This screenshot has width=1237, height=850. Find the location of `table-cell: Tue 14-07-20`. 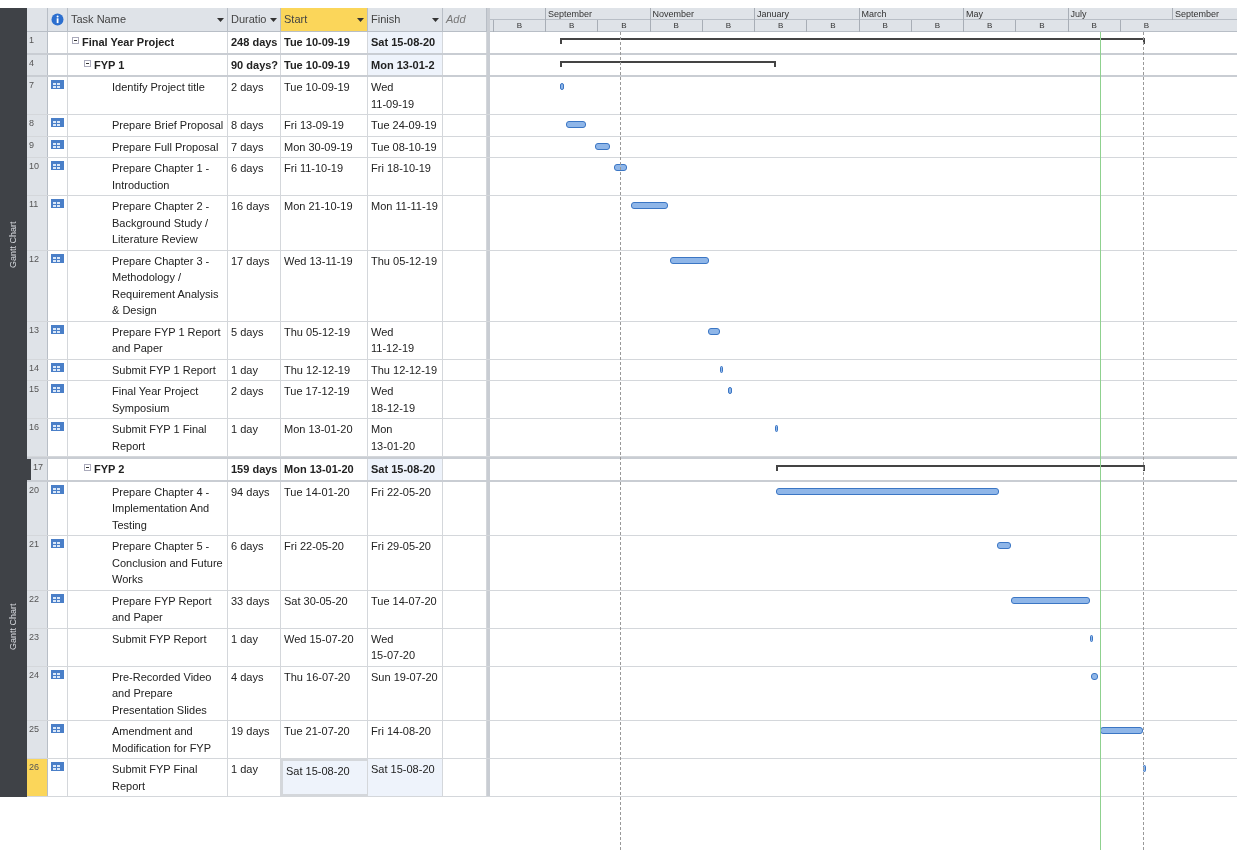

table-cell: Tue 14-07-20 is located at coordinates (405, 609).